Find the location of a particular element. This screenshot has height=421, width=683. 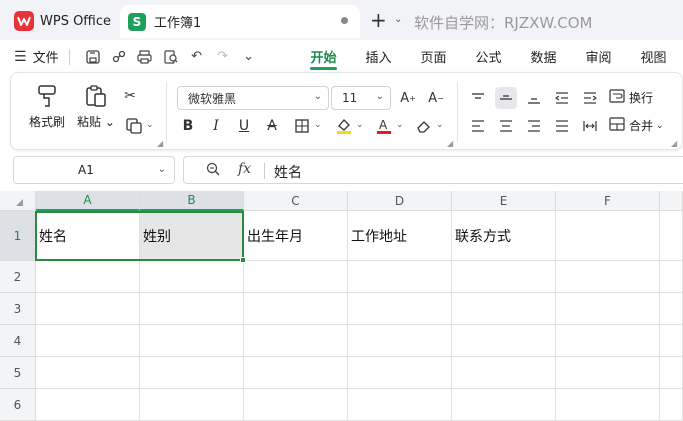

row-header-5: 5 is located at coordinates (18, 373).